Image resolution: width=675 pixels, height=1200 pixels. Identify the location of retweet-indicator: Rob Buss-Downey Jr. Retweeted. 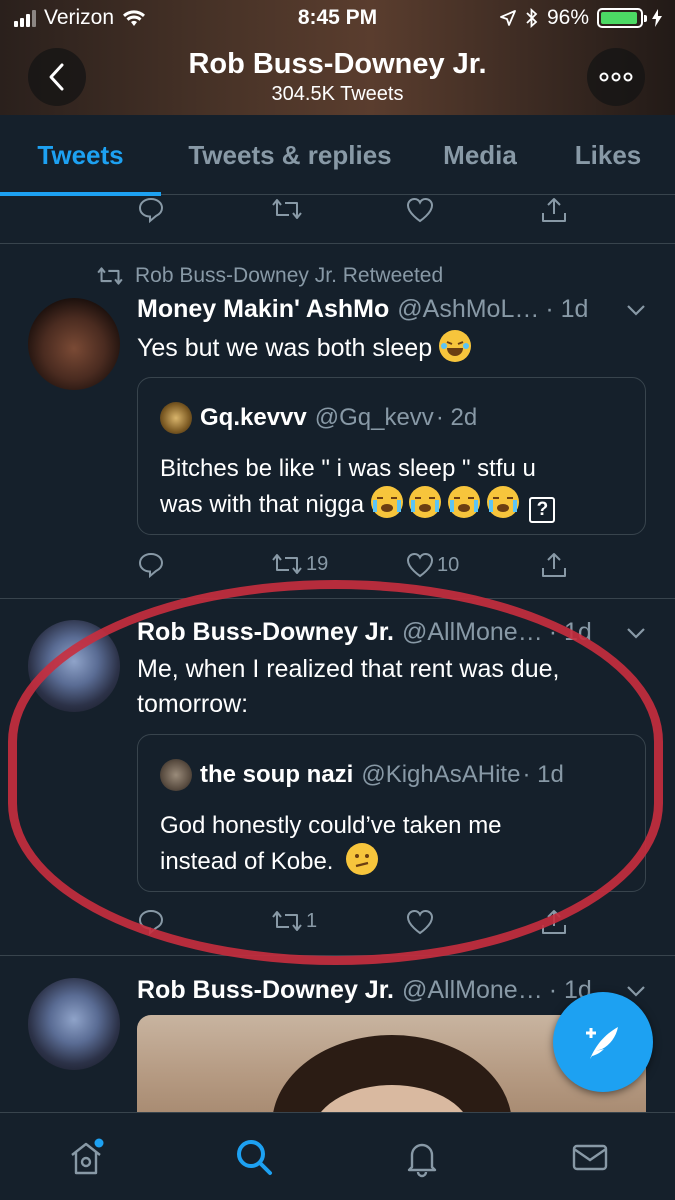
(269, 276).